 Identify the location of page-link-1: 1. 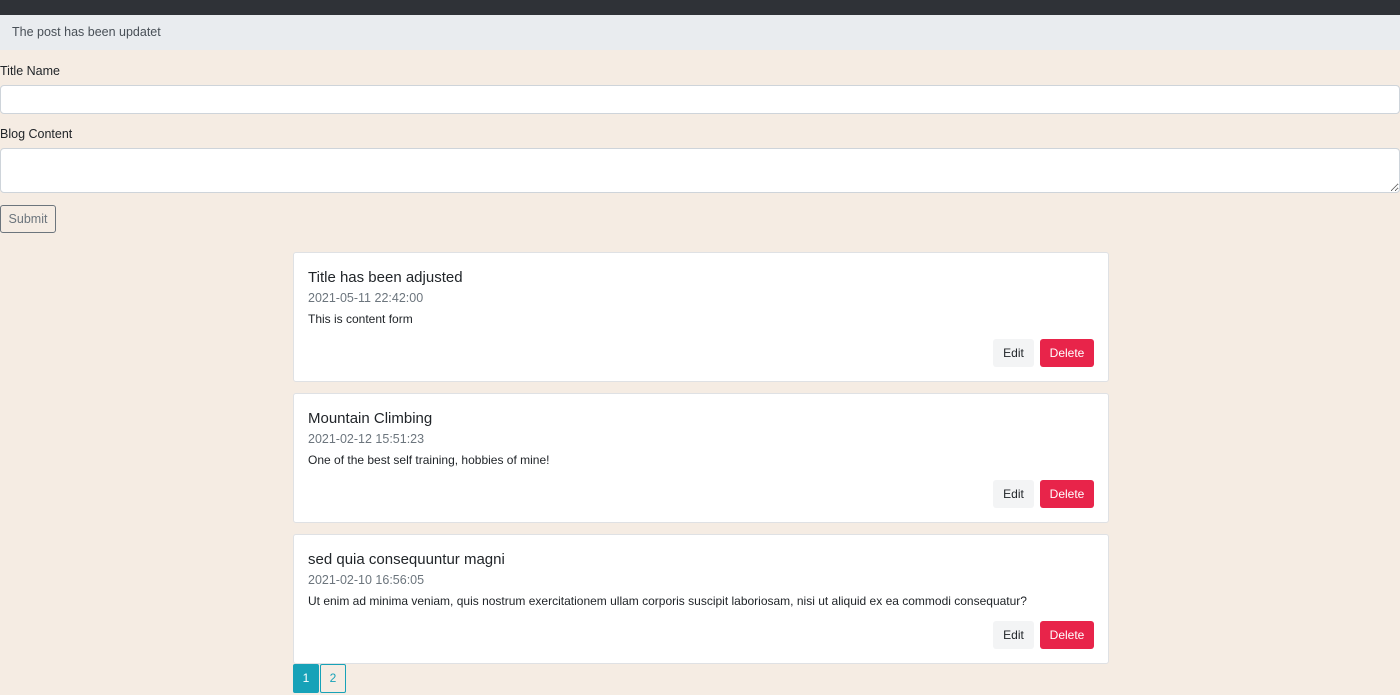
(306, 678).